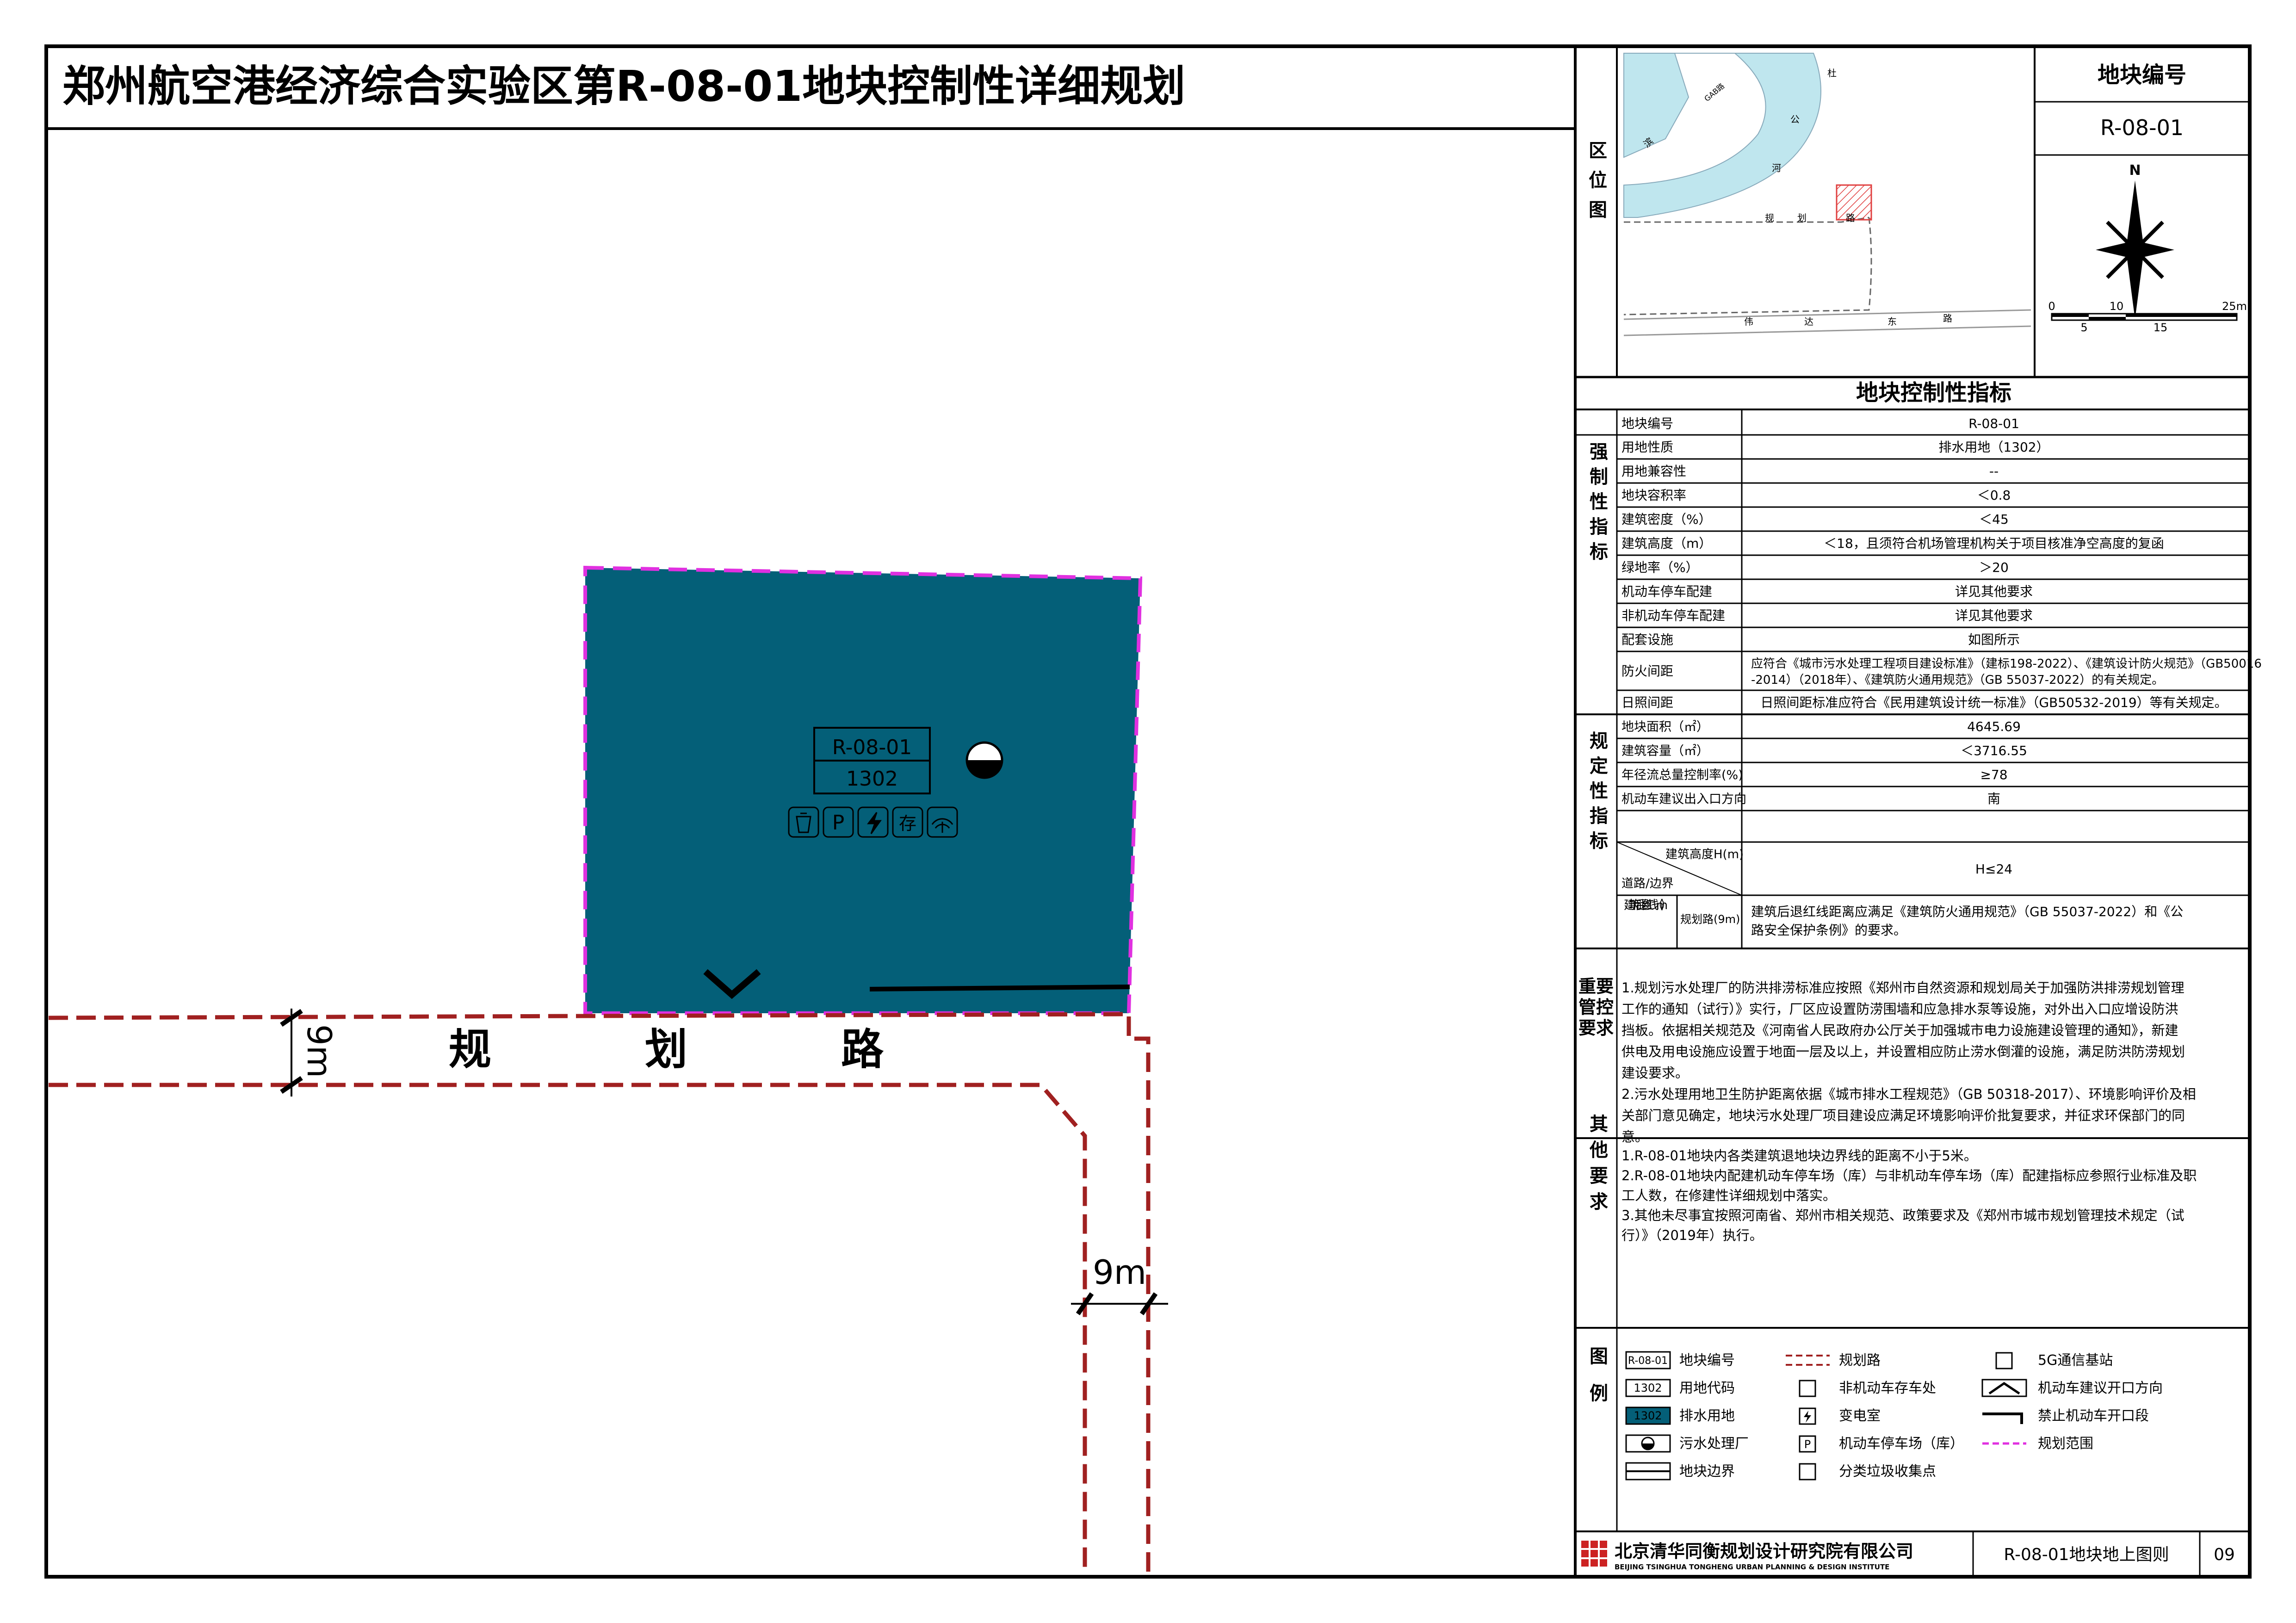 The height and width of the screenshot is (1623, 2296). What do you see at coordinates (1777, 167) in the screenshot?
I see `loc-river-char-3: 河` at bounding box center [1777, 167].